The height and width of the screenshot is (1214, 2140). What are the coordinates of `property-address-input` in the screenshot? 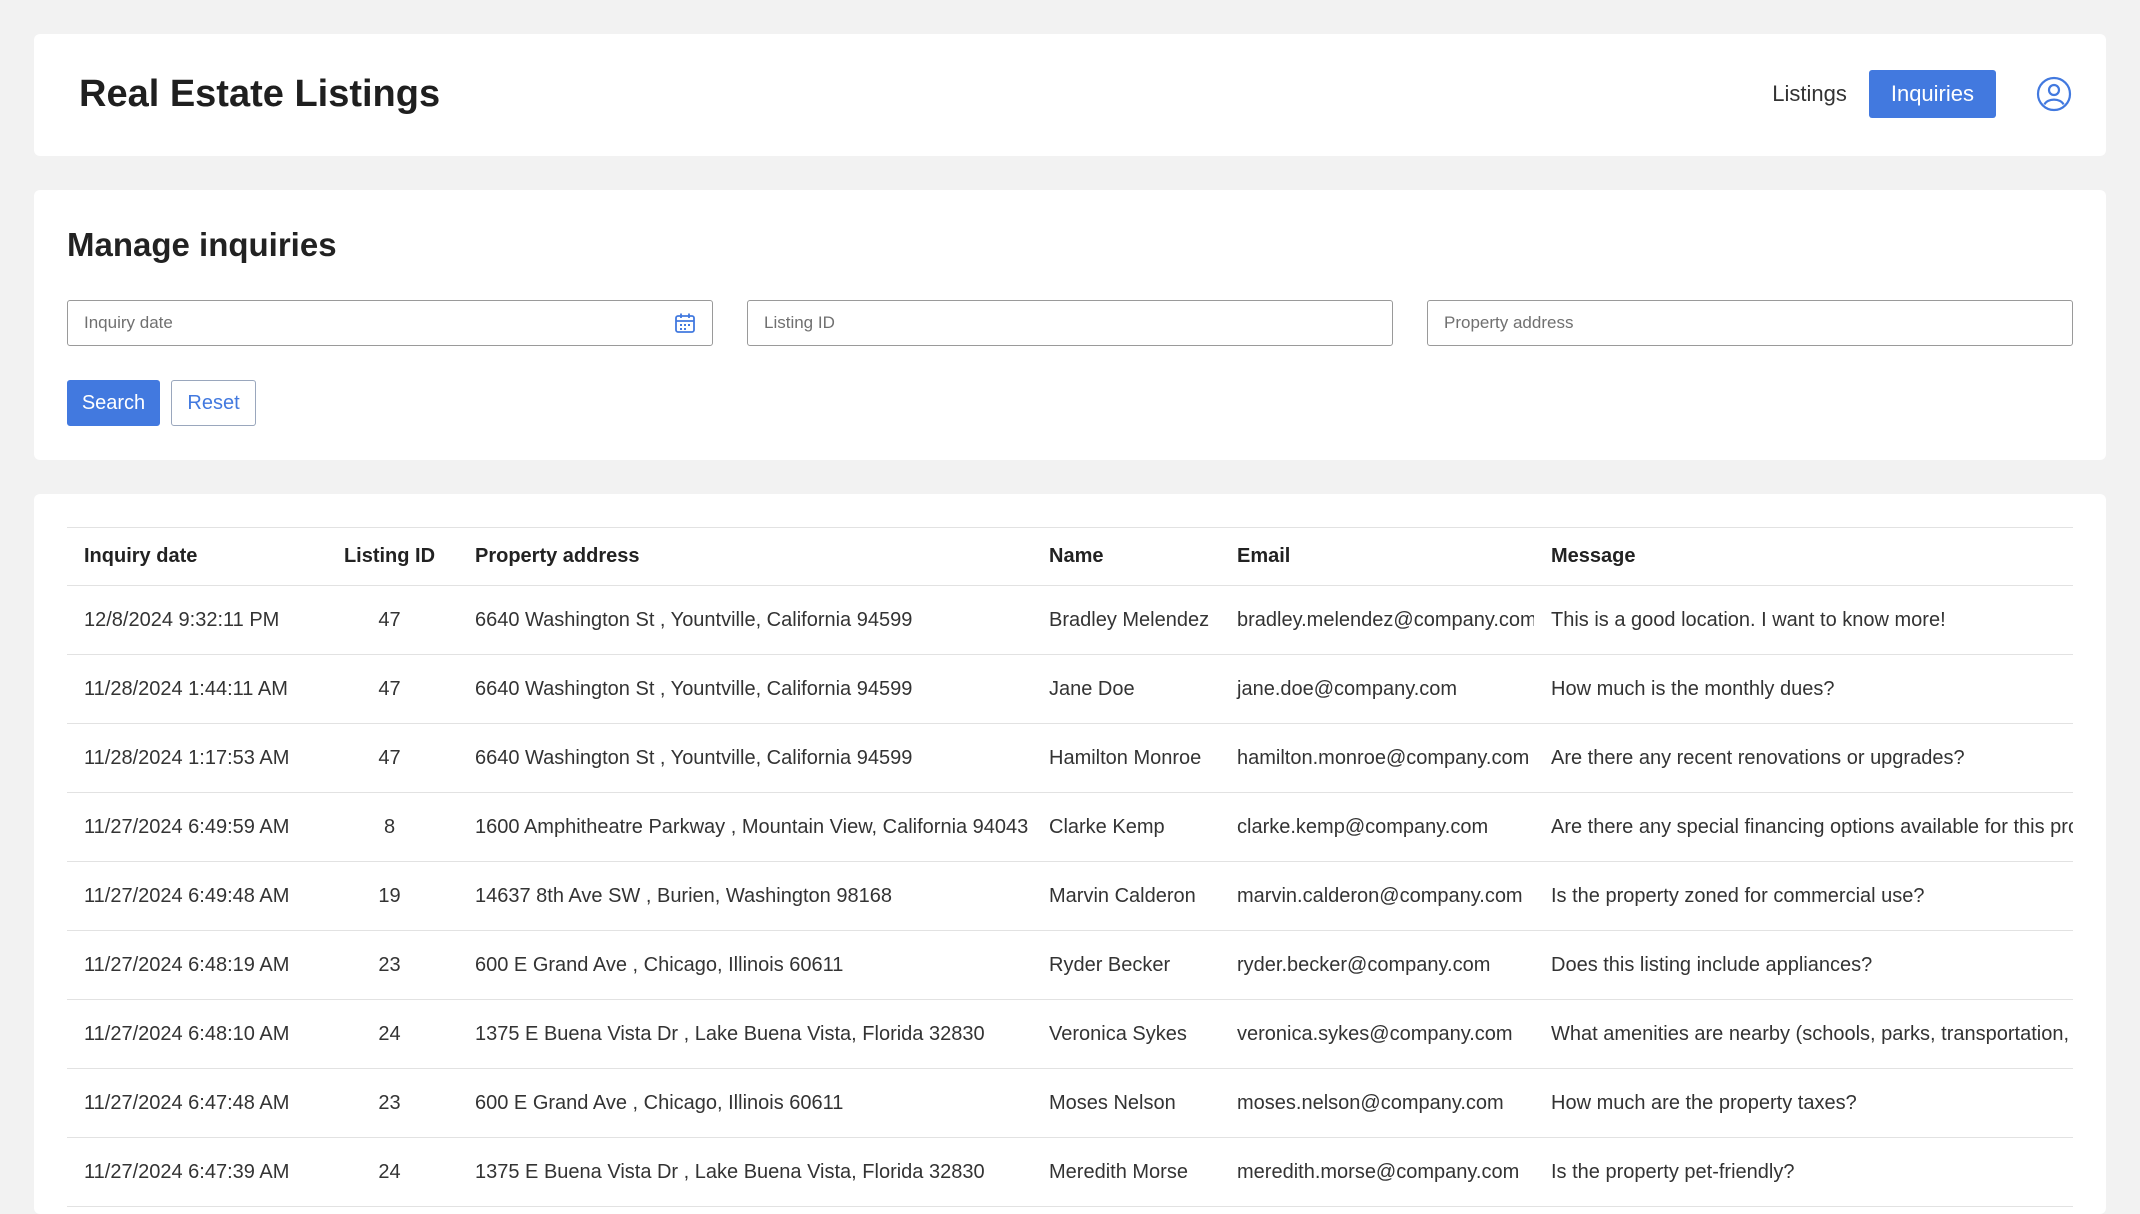 It's located at (1750, 323).